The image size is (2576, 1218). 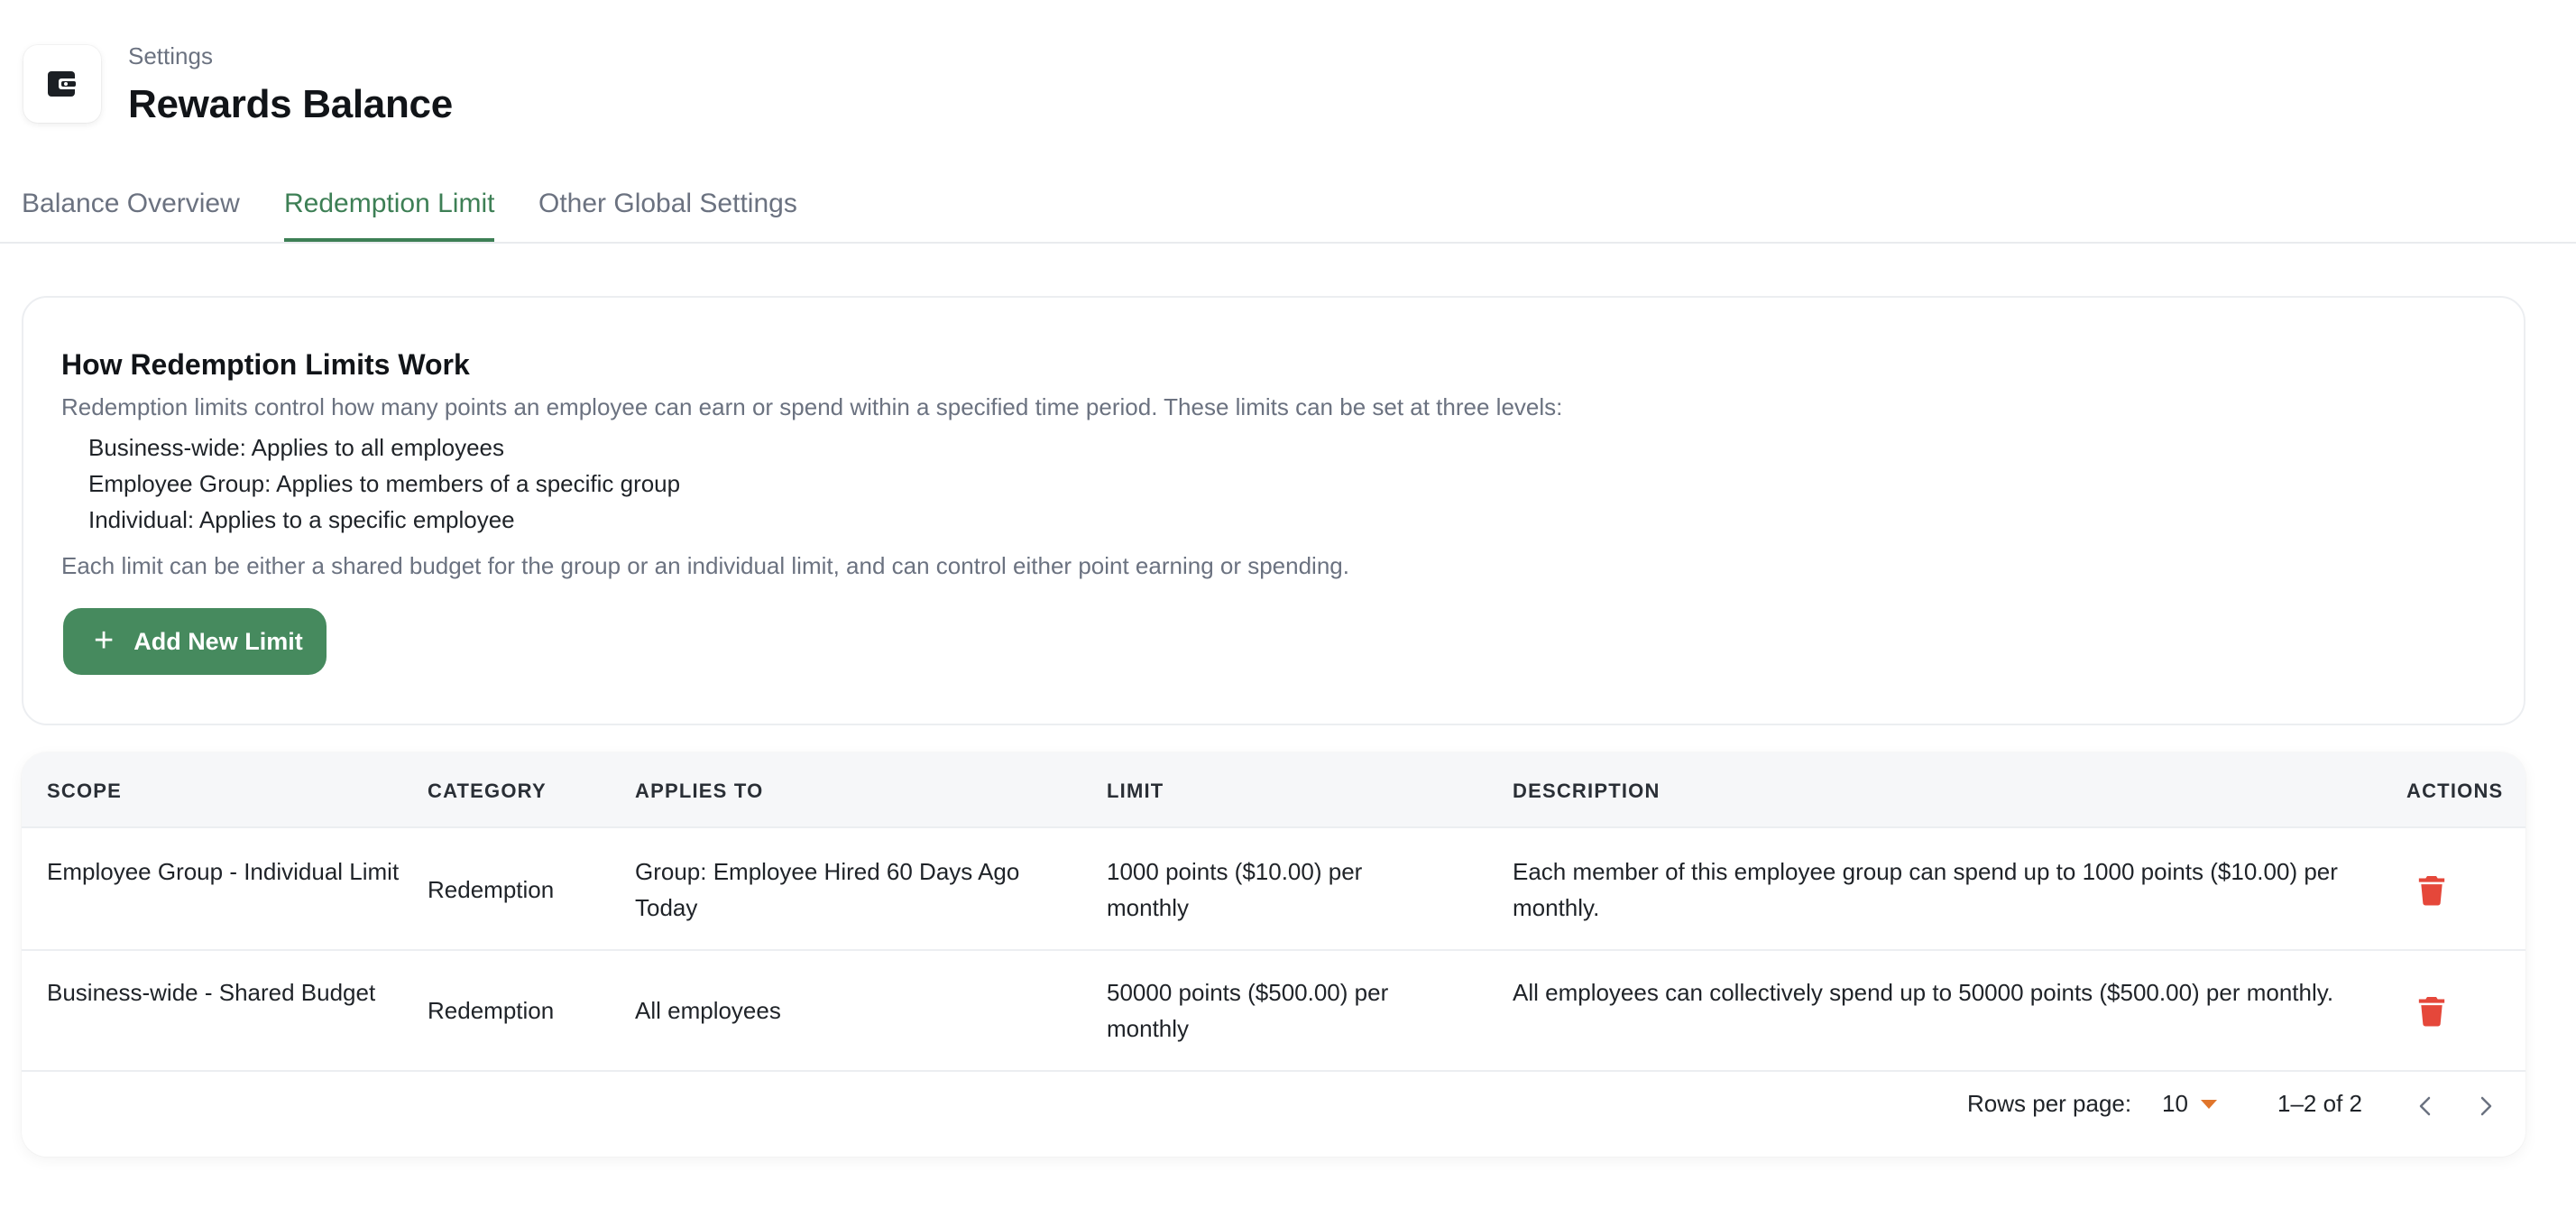 What do you see at coordinates (1135, 791) in the screenshot?
I see `column-header-limit: LIMIT` at bounding box center [1135, 791].